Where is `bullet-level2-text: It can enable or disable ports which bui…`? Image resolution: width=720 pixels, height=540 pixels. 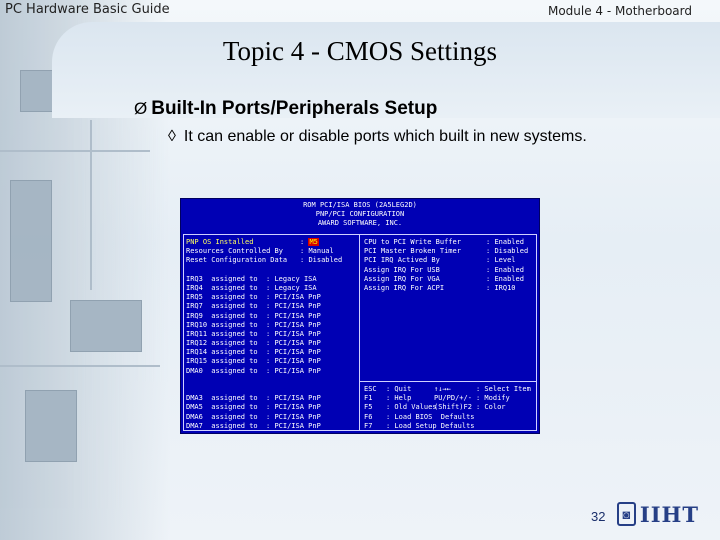 bullet-level2-text: It can enable or disable ports which bui… is located at coordinates (385, 136).